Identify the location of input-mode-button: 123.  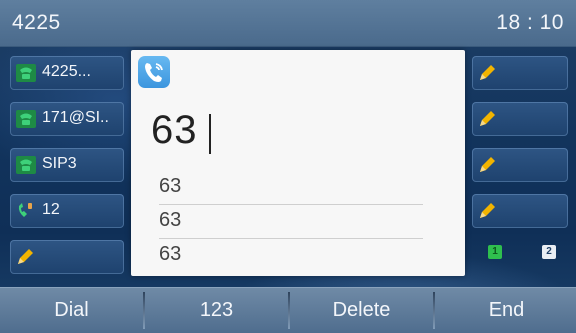
(216, 310).